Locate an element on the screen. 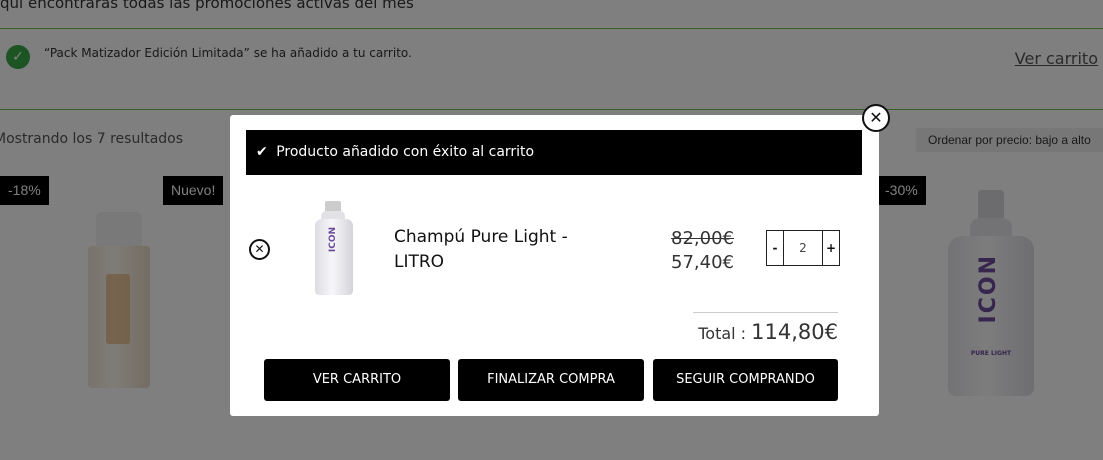 Image resolution: width=1103 pixels, height=460 pixels. cart-total: Total : 114,80€ is located at coordinates (724, 332).